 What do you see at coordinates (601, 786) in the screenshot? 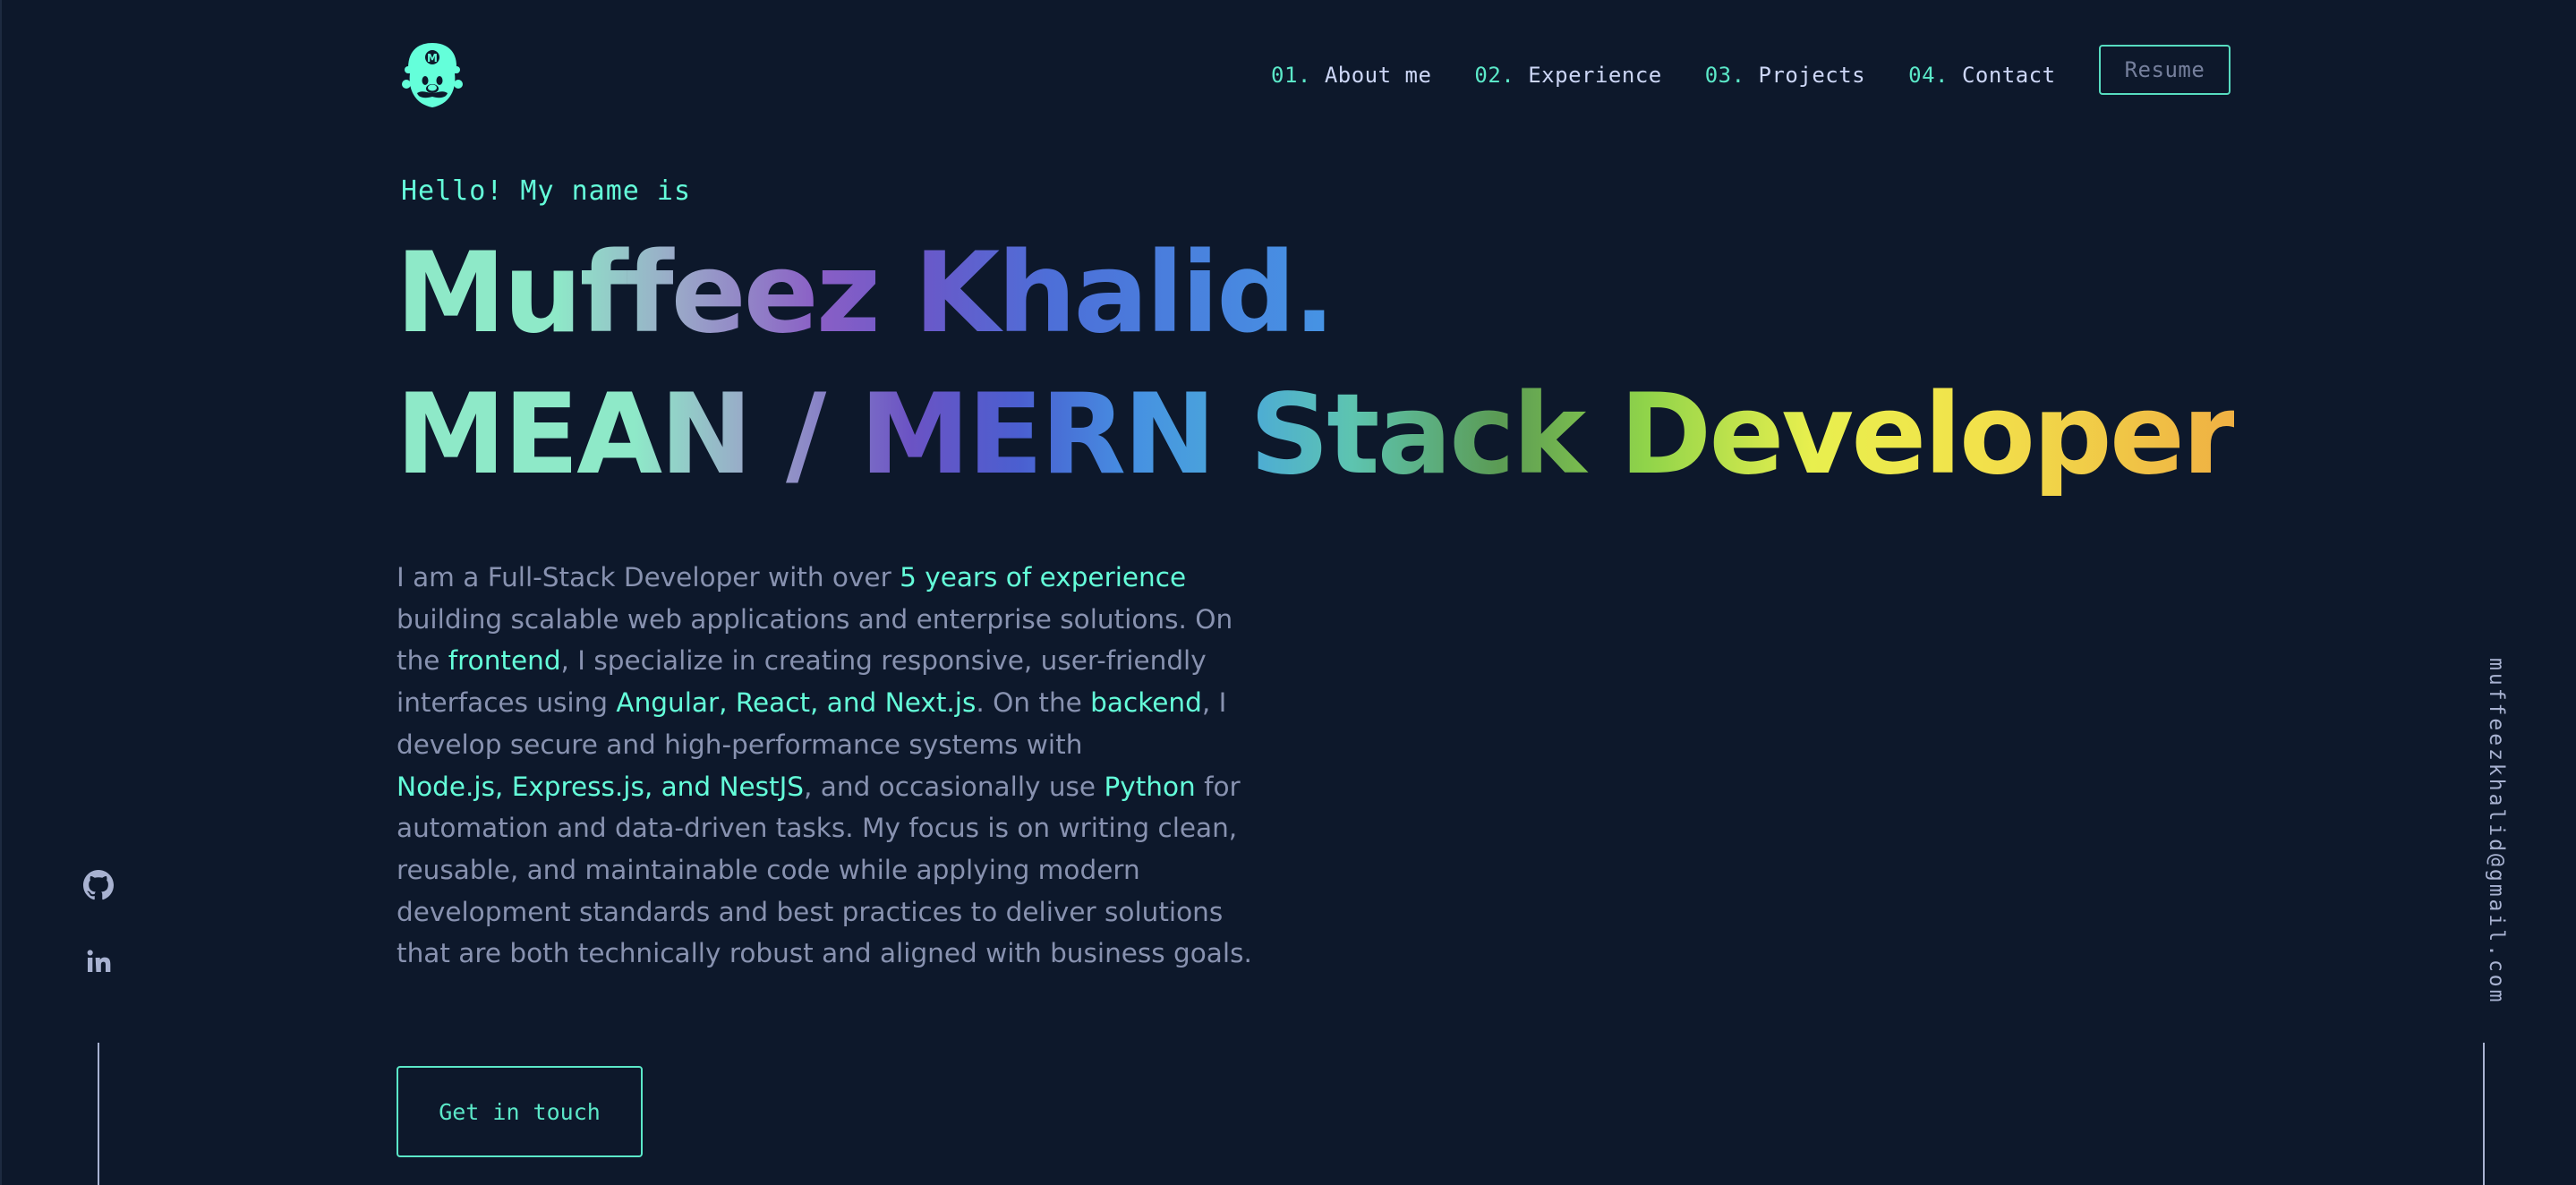
I see `highlight-text: Node.js, Express.js, and NestJS` at bounding box center [601, 786].